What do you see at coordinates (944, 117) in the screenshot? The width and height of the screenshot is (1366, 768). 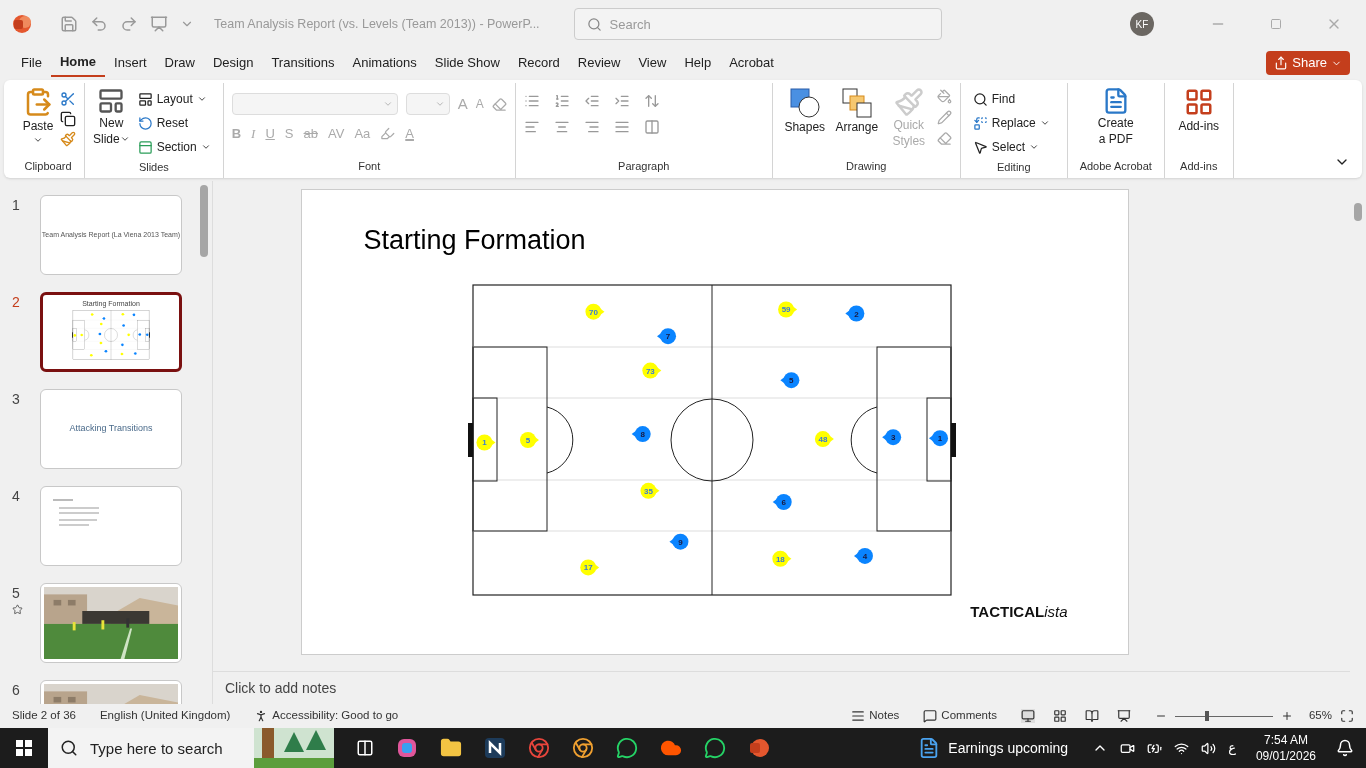 I see `shape-outline-icon` at bounding box center [944, 117].